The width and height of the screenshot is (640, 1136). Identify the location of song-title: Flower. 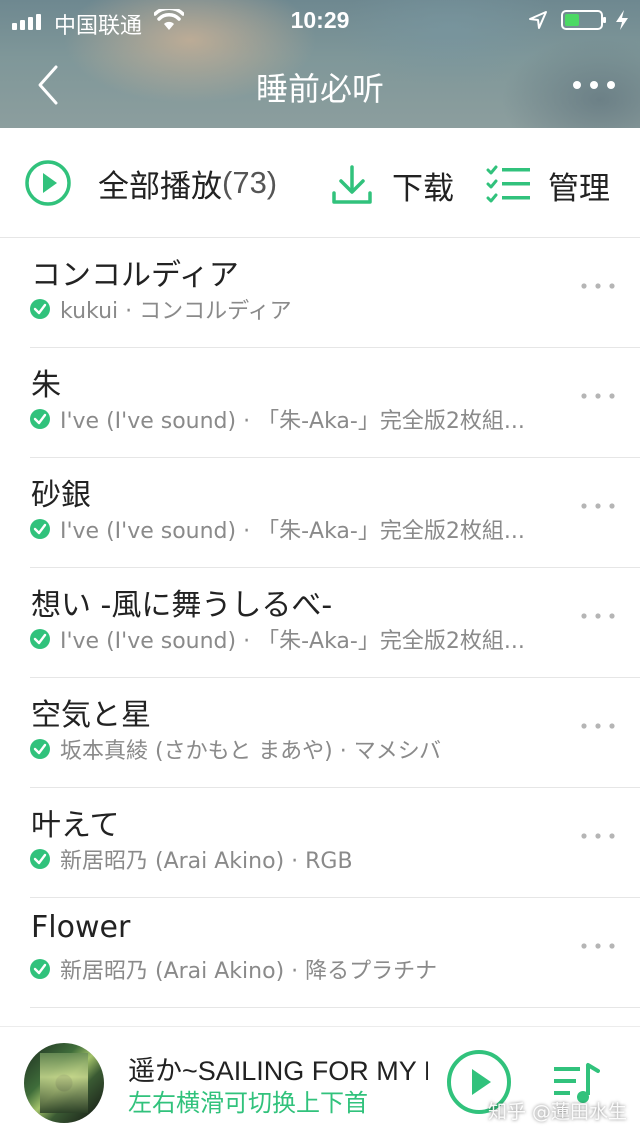
(81, 927).